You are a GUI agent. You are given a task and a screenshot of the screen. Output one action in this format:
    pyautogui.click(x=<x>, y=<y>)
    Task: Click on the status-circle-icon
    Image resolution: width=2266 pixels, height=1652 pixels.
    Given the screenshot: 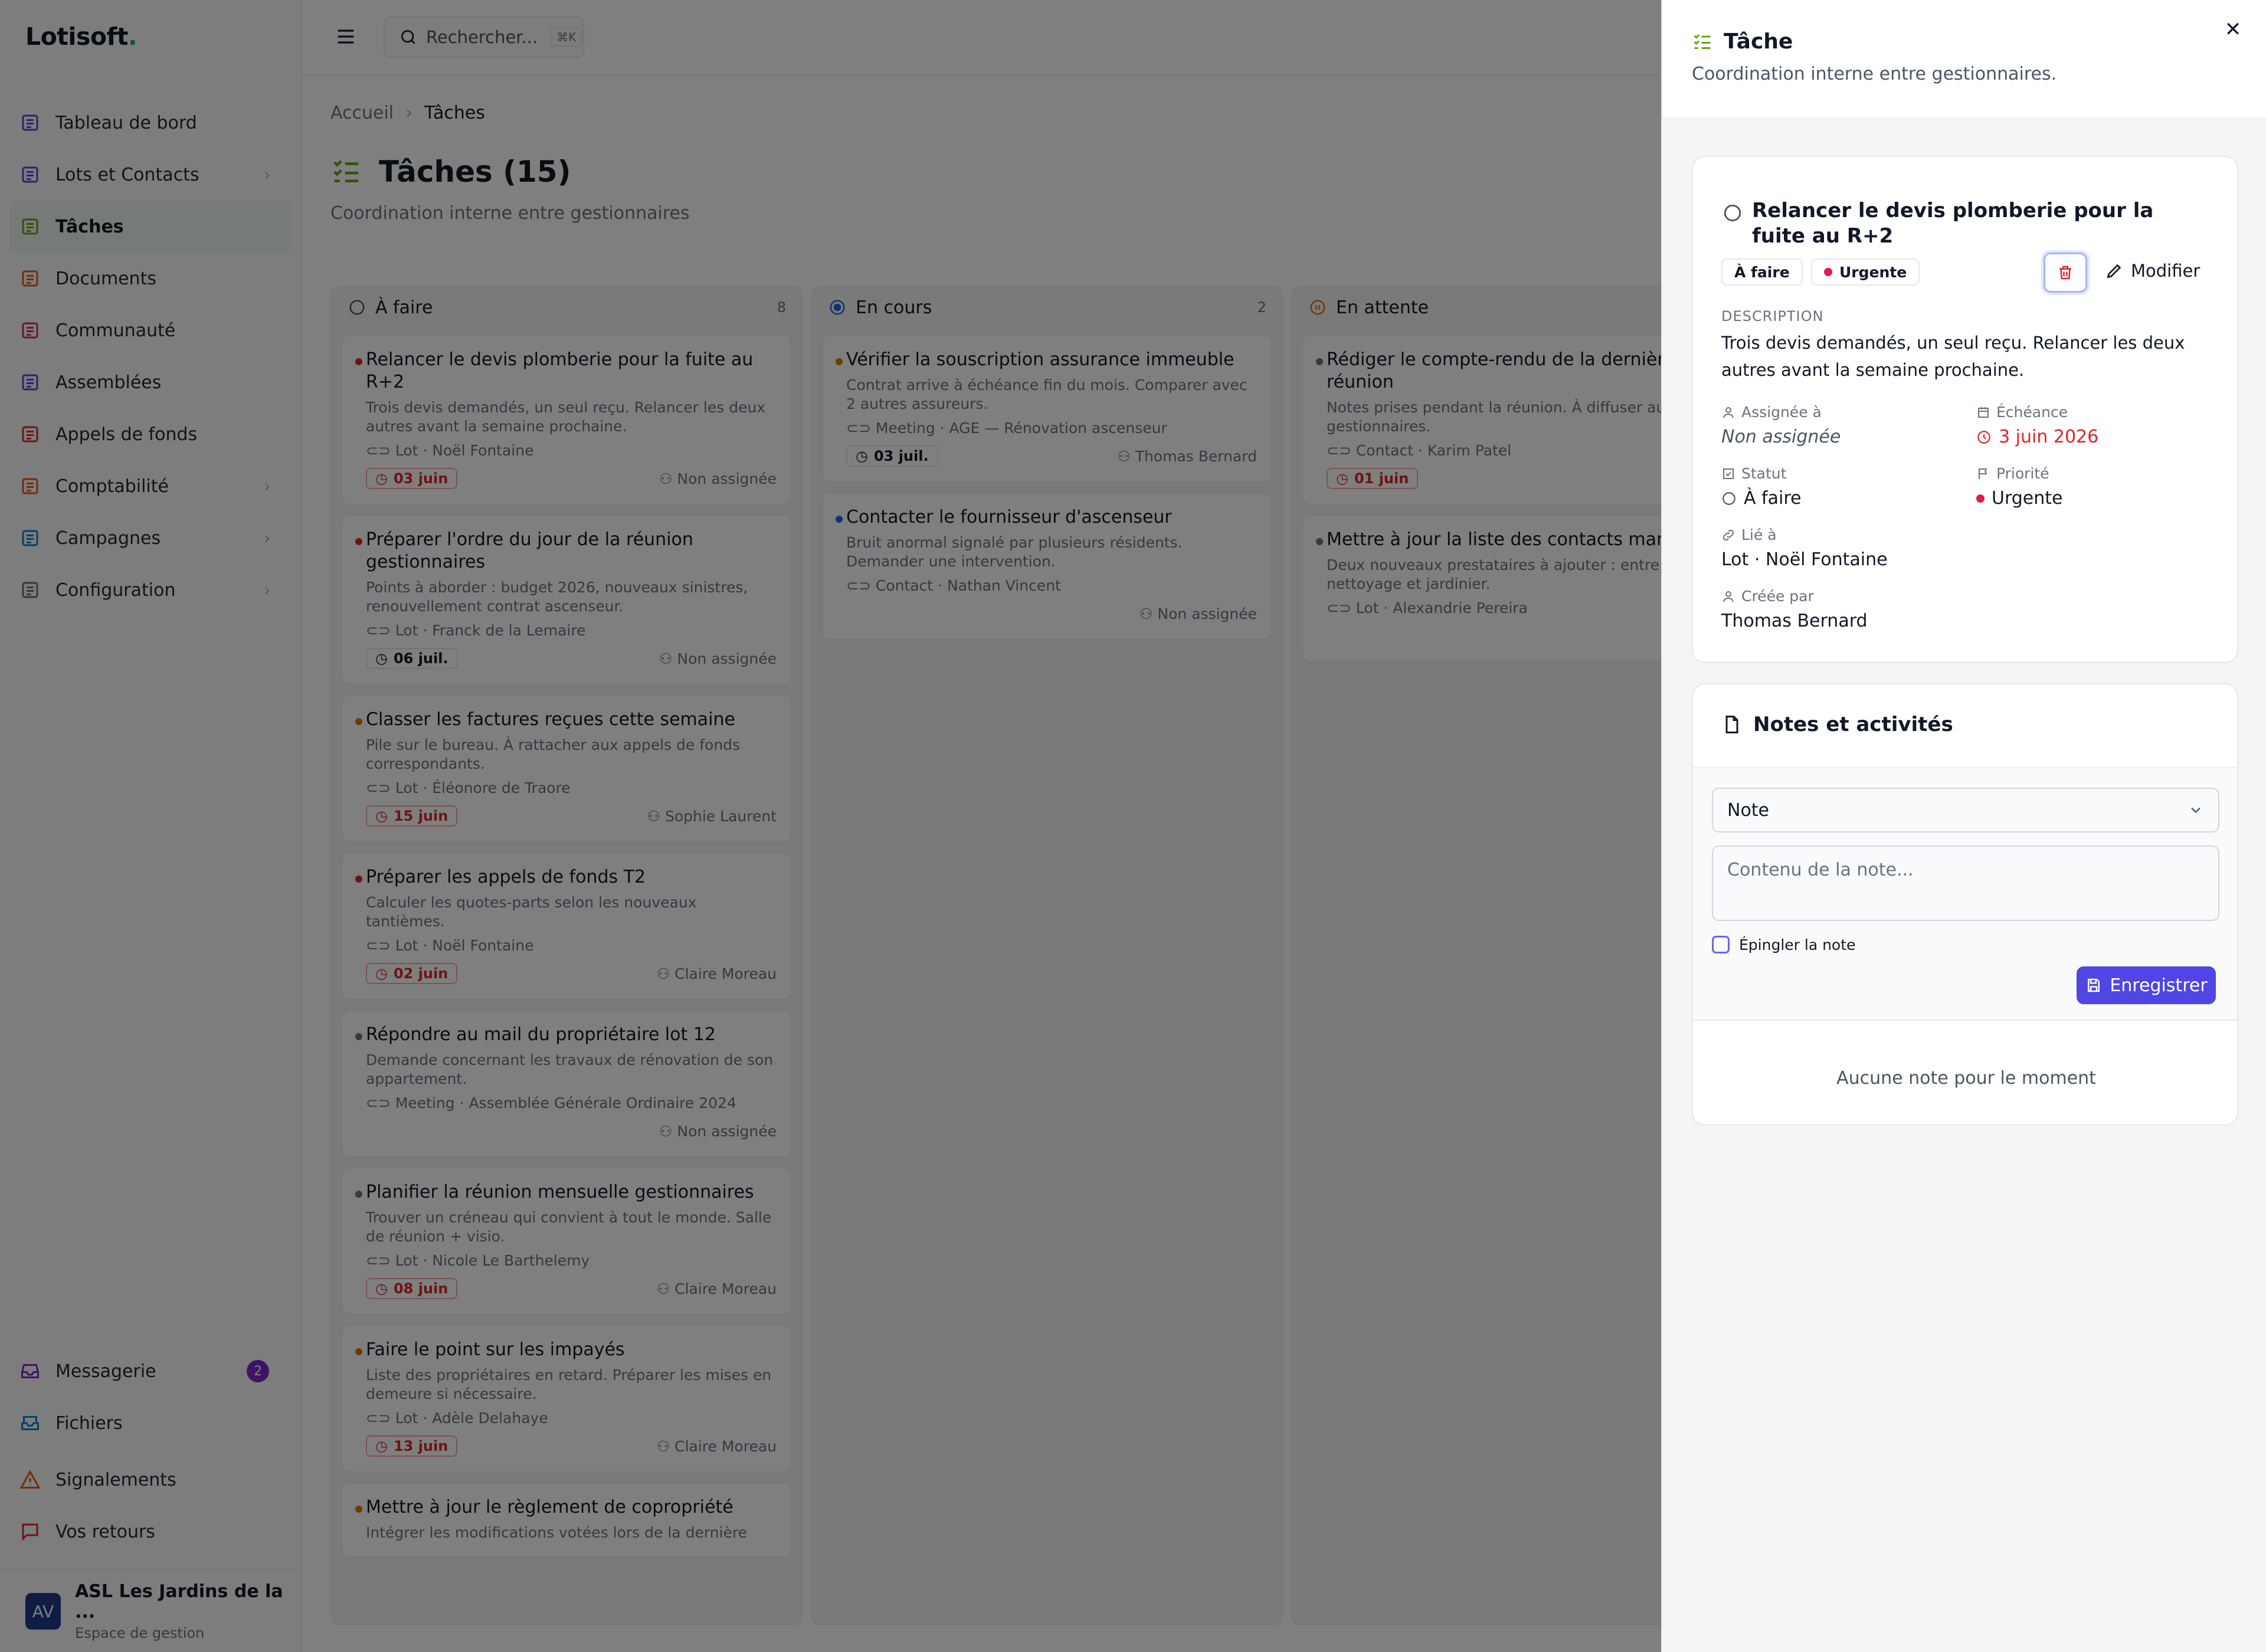 What is the action you would take?
    pyautogui.click(x=1733, y=215)
    